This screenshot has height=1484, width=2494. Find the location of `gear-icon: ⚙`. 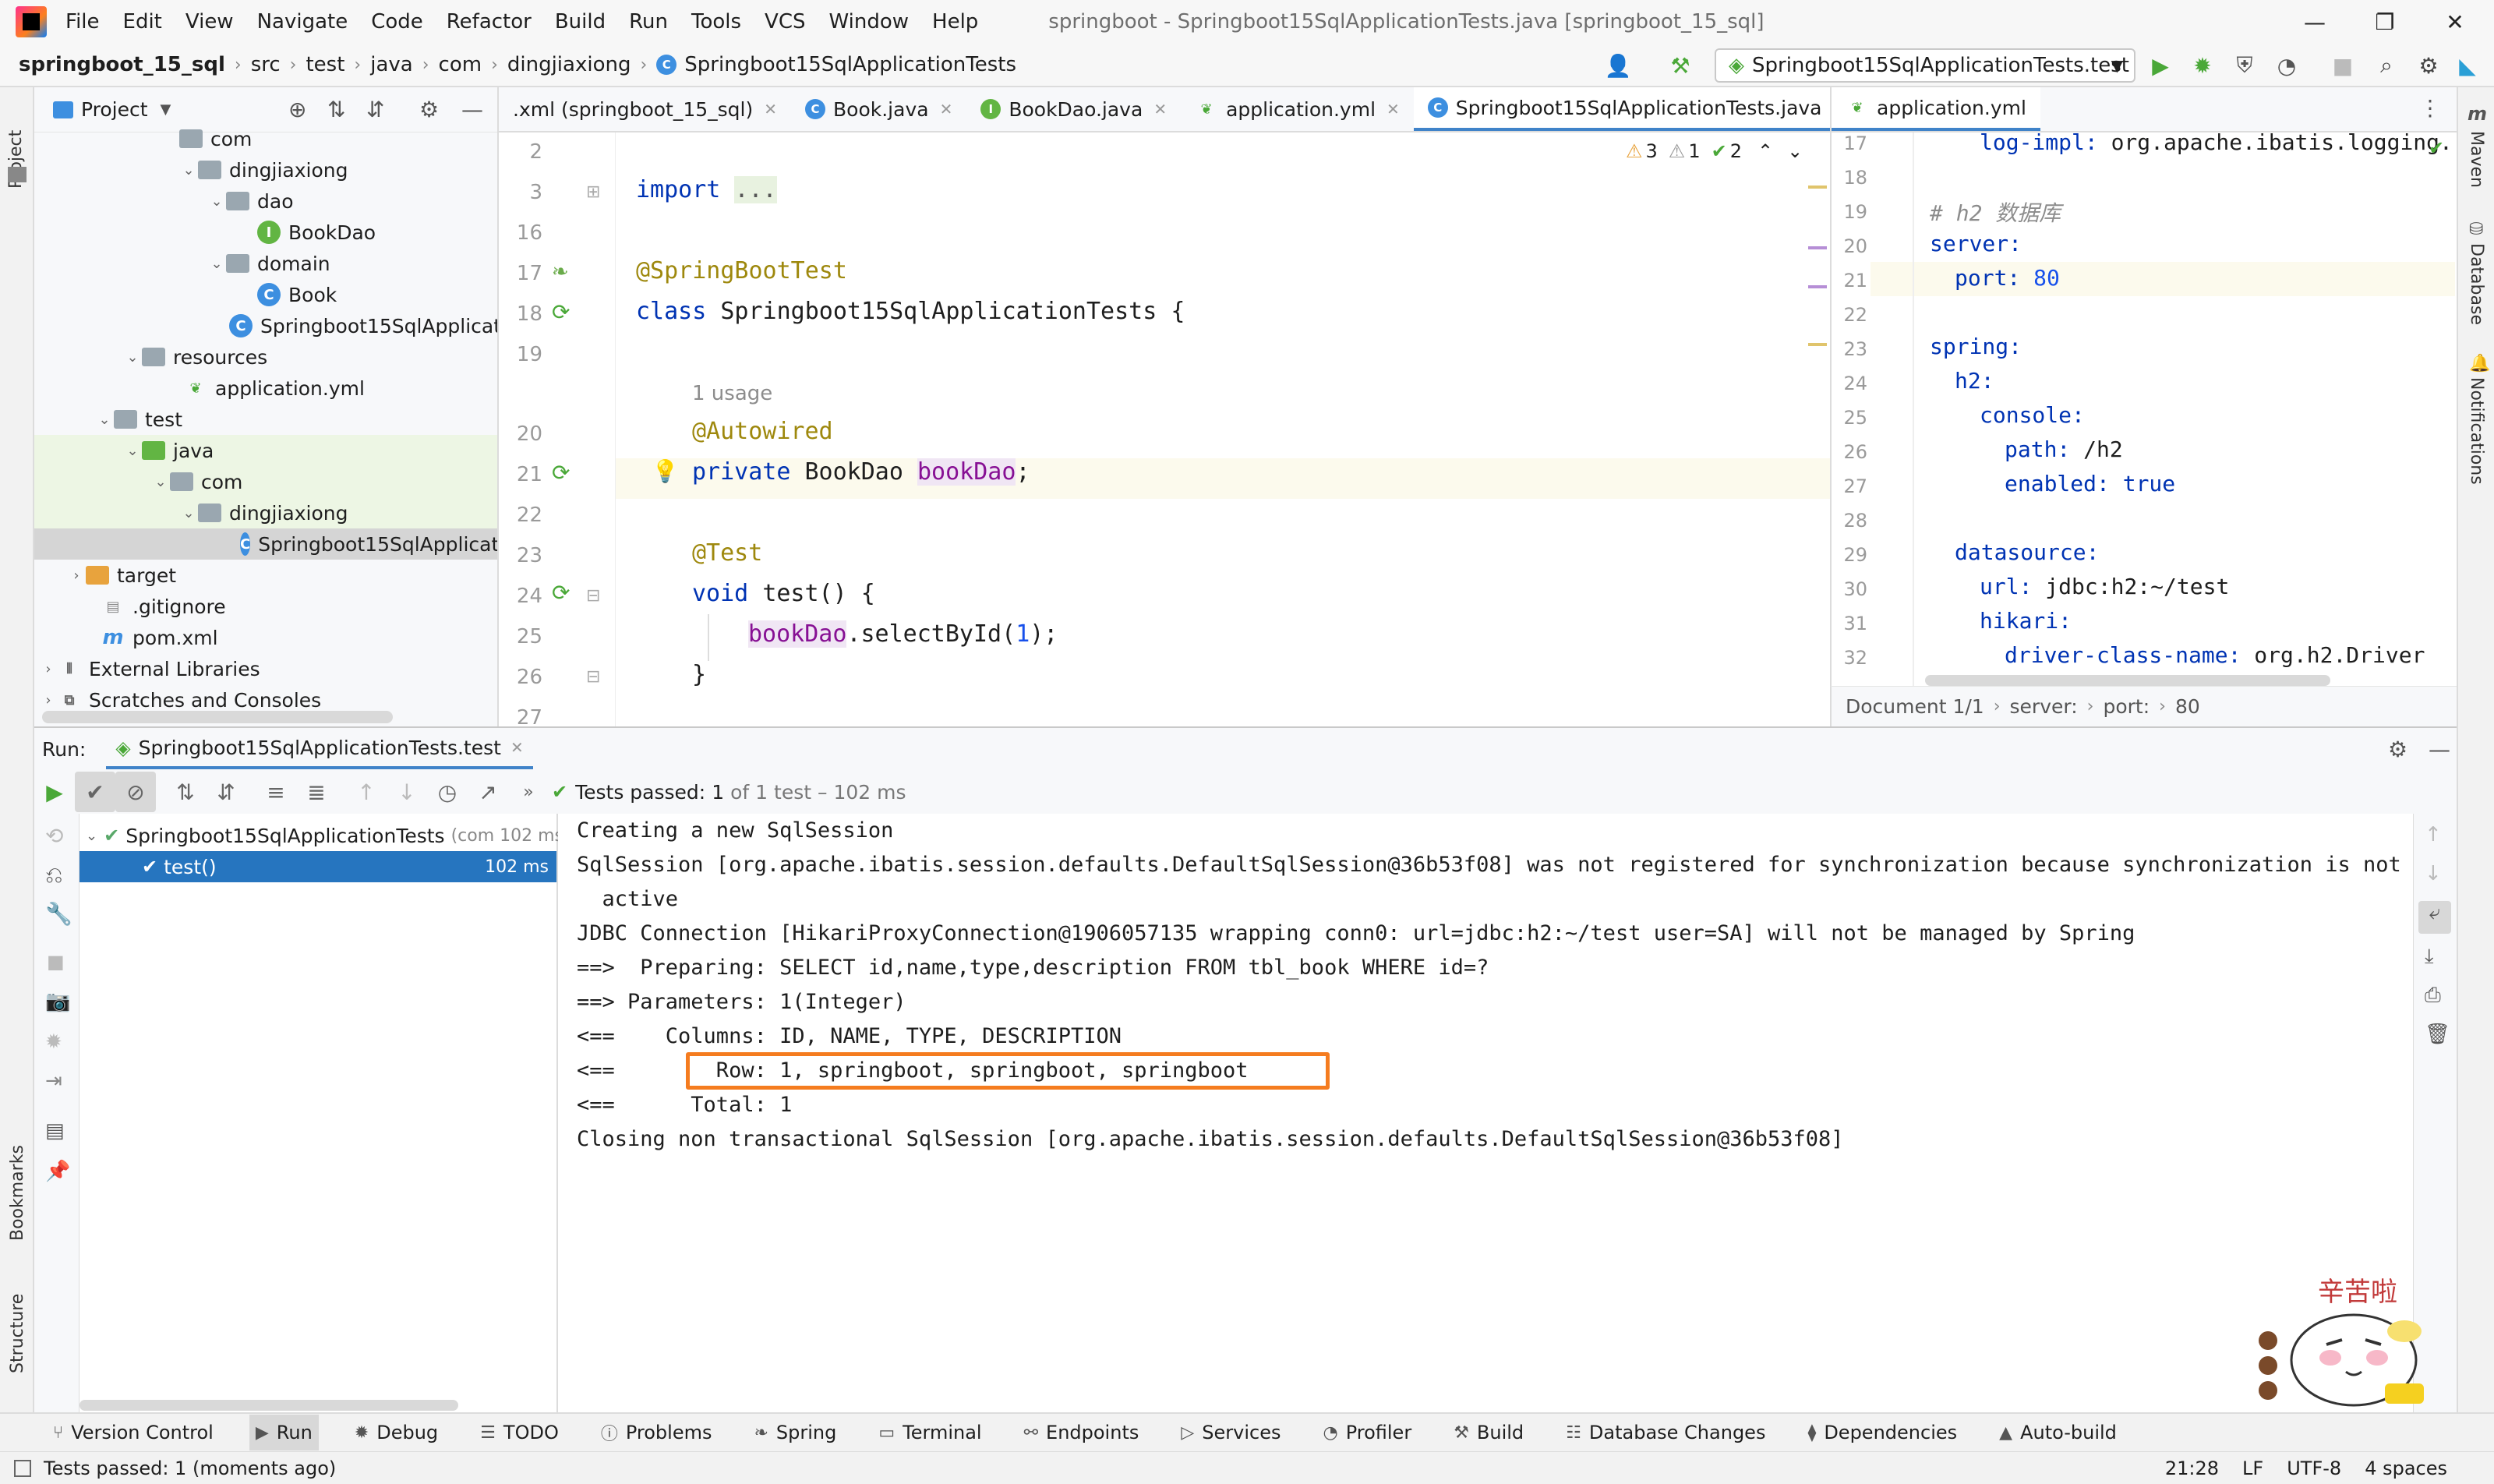

gear-icon: ⚙ is located at coordinates (2428, 66).